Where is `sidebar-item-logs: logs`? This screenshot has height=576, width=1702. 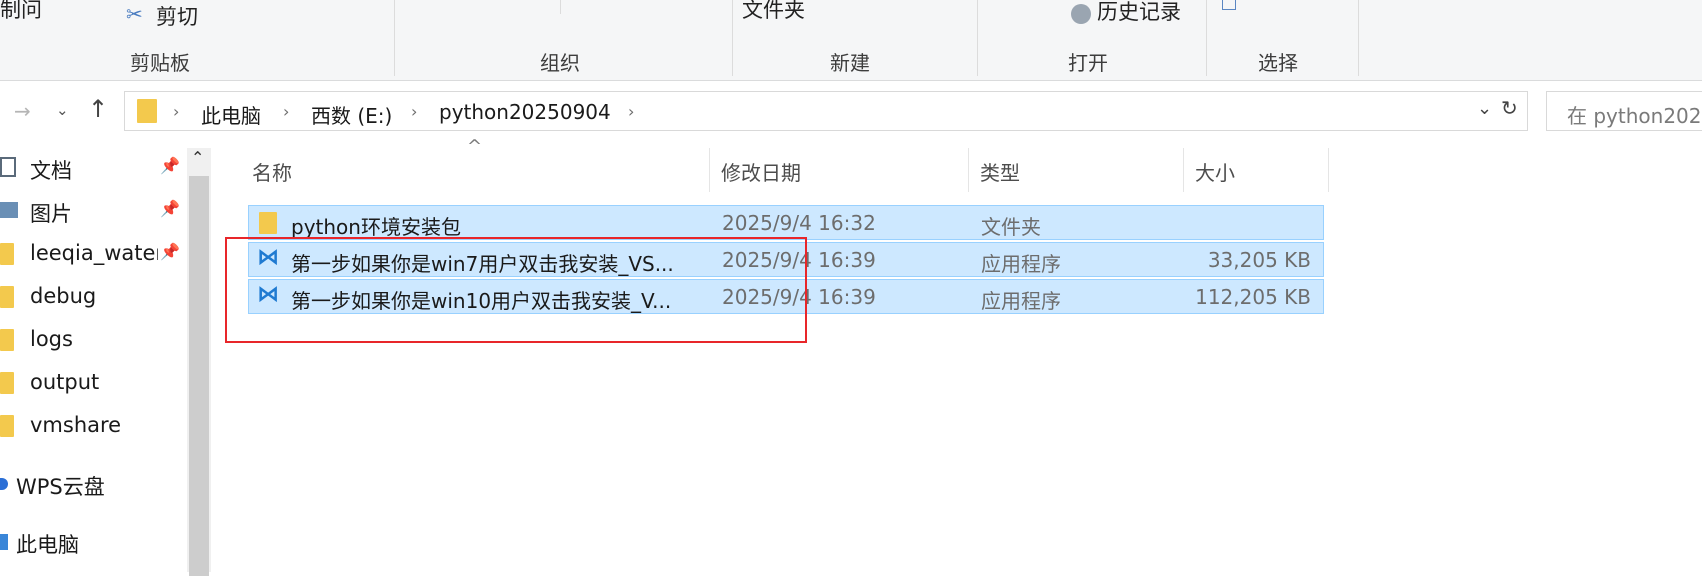
sidebar-item-logs: logs is located at coordinates (93, 340).